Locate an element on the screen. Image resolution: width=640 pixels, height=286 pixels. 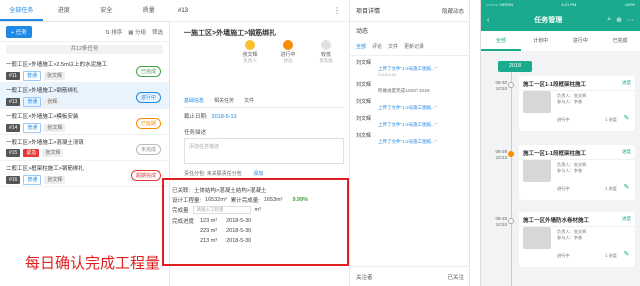
entry-time: 08-28 10:53 is located at coordinates (496, 222).